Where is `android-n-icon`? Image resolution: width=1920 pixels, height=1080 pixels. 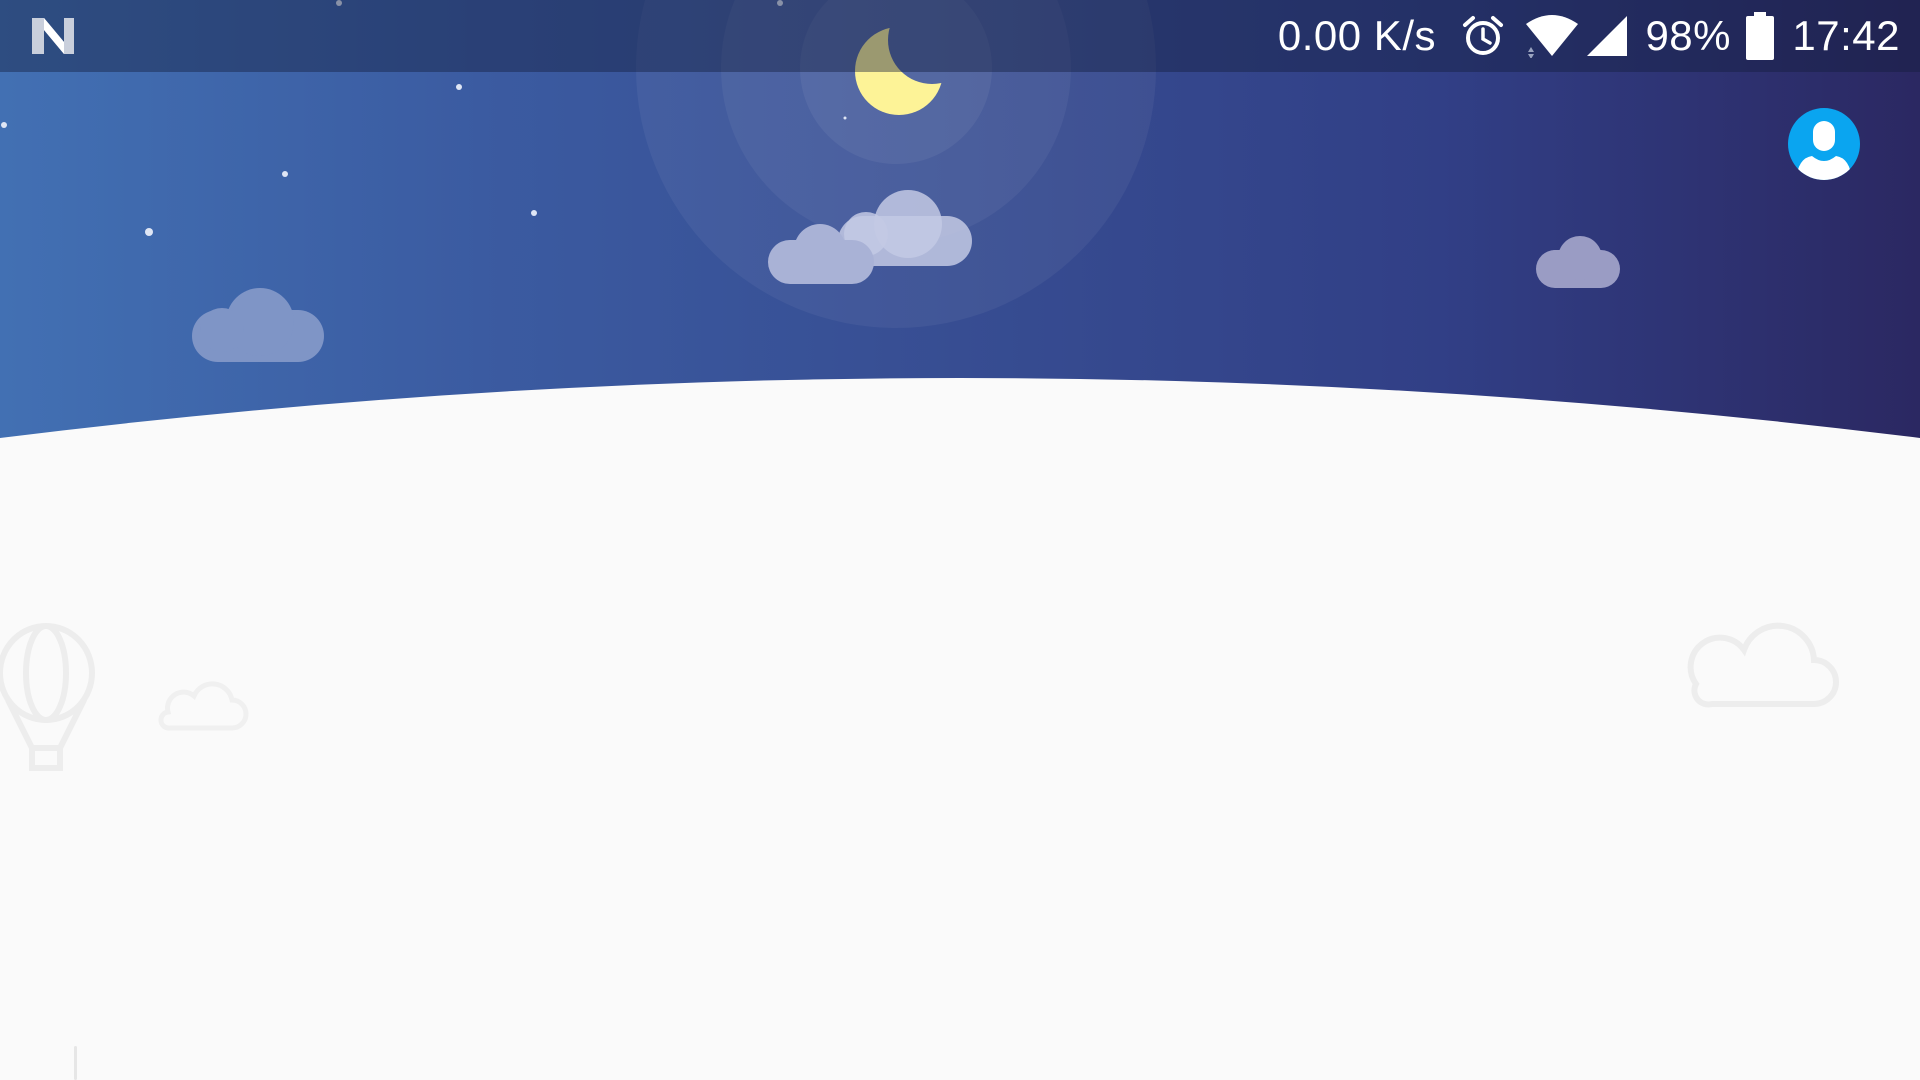
android-n-icon is located at coordinates (54, 36).